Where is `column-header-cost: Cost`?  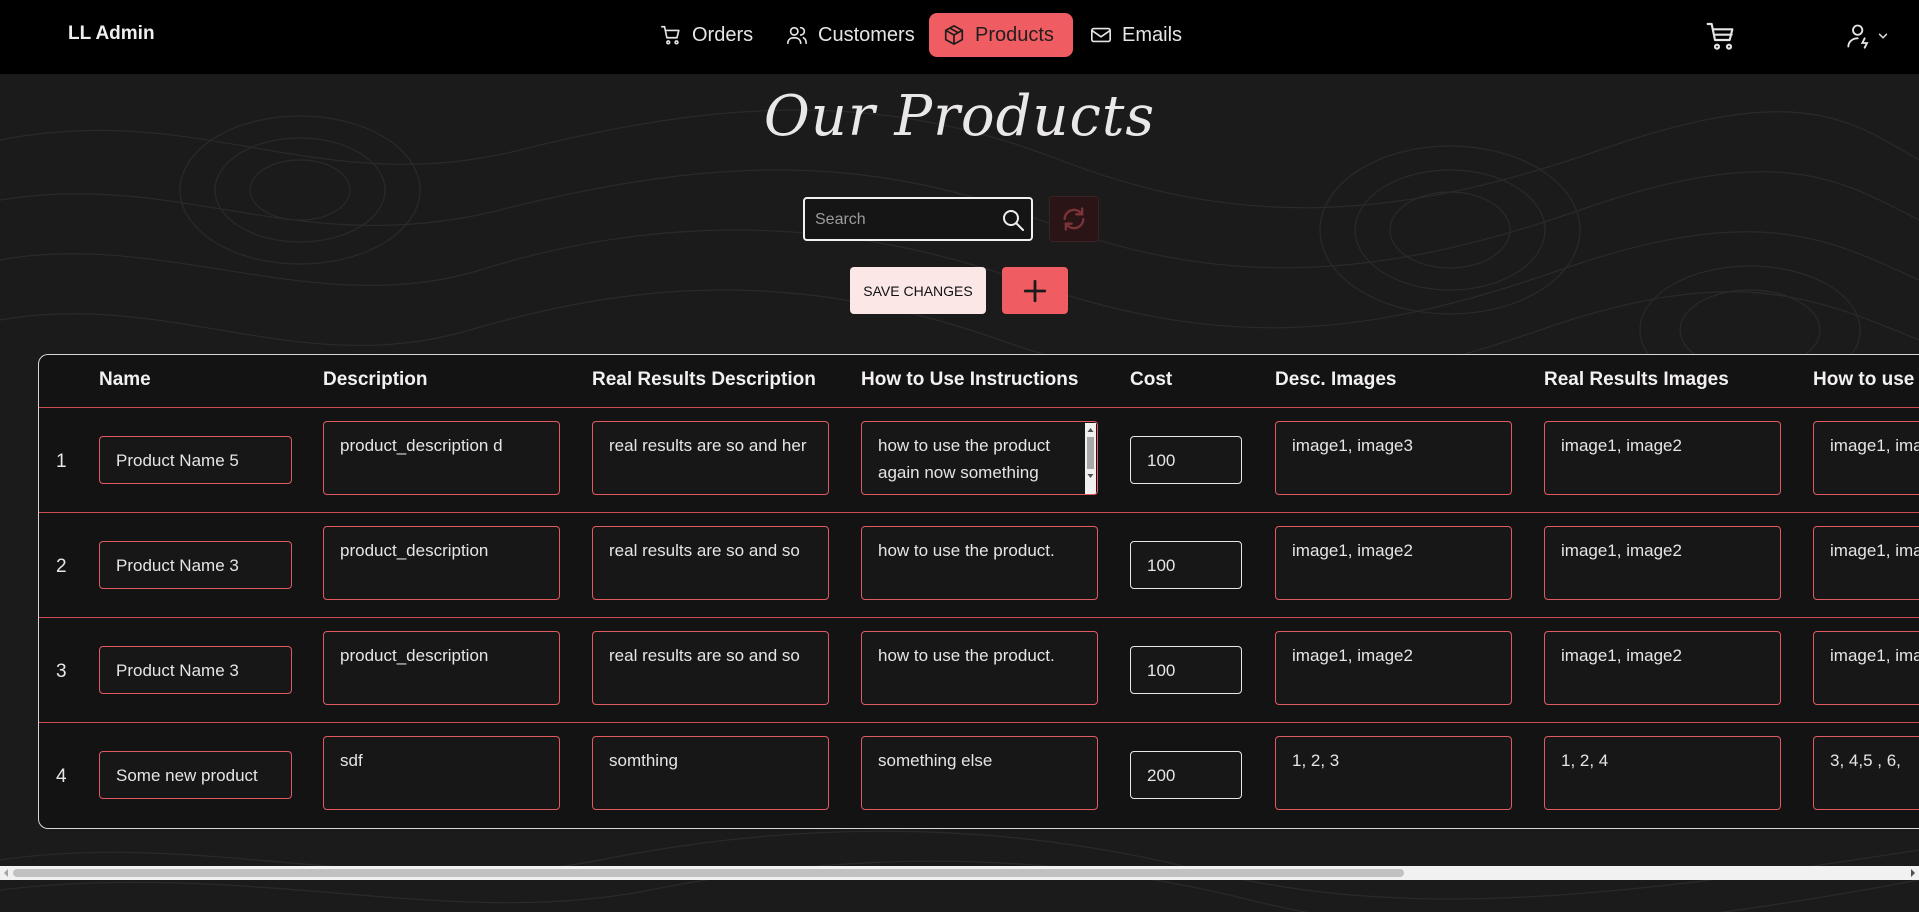 column-header-cost: Cost is located at coordinates (1151, 379).